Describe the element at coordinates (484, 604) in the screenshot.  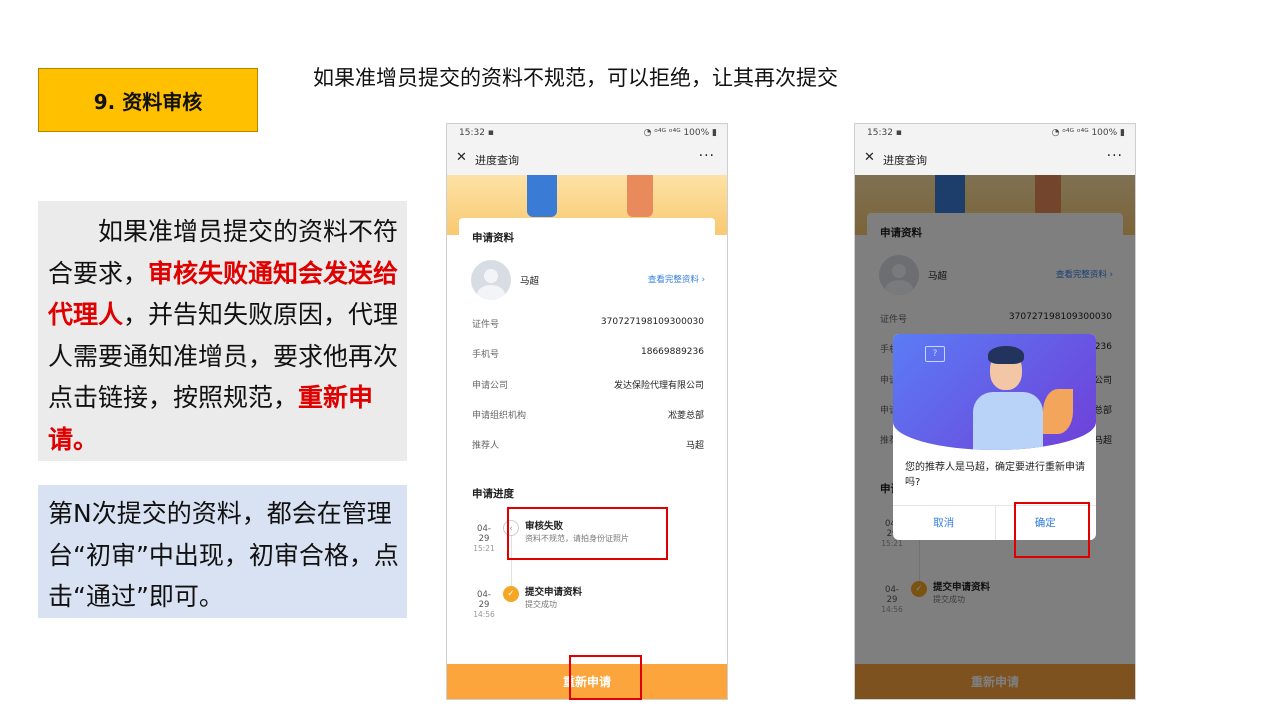
I see `timeline-date: 04-2914:56` at that location.